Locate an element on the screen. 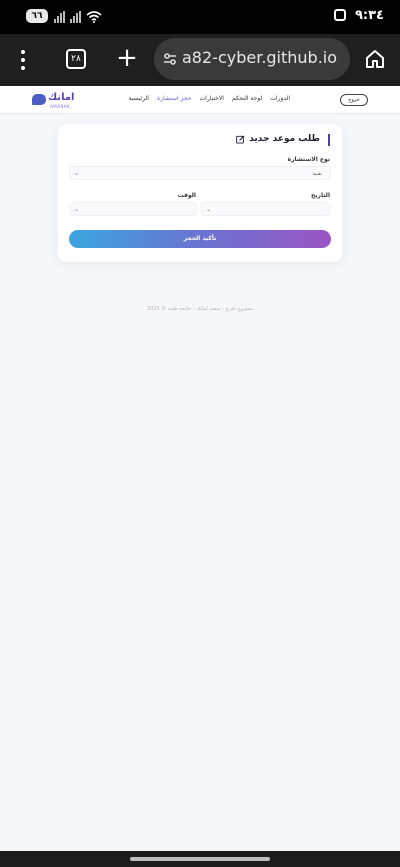  signal-icon is located at coordinates (59, 17).